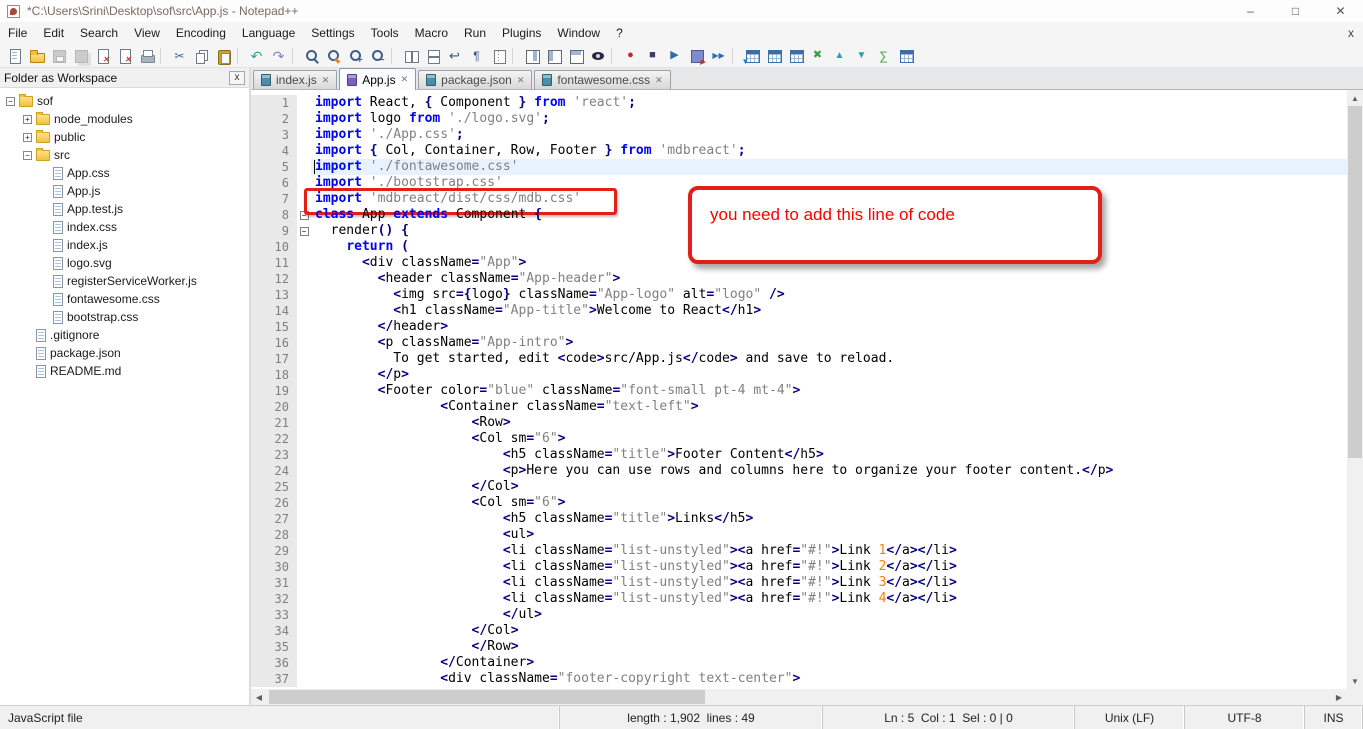 The image size is (1363, 729). I want to click on plugin-clear-icon: ✖, so click(817, 56).